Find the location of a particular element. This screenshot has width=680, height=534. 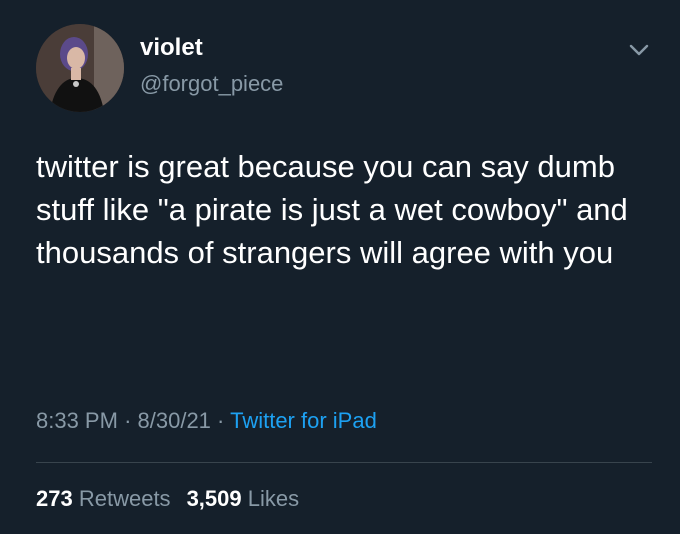

likes-stat: 3,509 Likes is located at coordinates (243, 498).